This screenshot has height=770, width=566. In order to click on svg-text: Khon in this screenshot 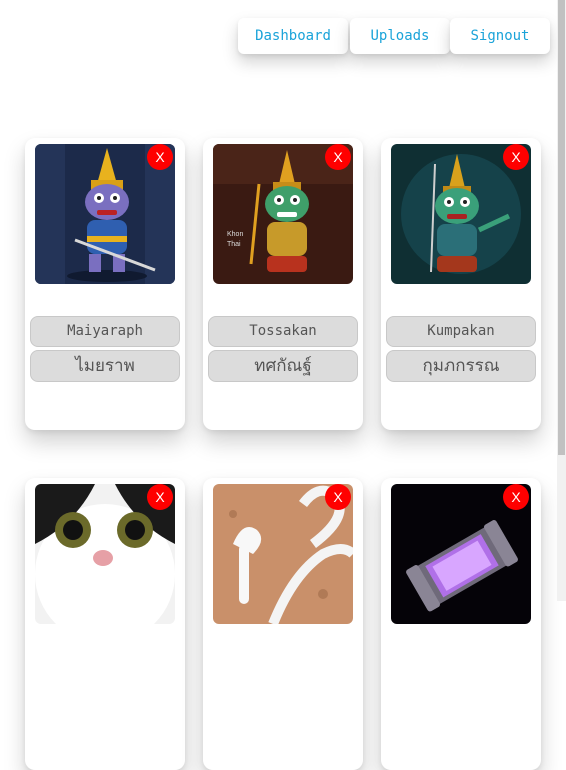, I will do `click(235, 234)`.